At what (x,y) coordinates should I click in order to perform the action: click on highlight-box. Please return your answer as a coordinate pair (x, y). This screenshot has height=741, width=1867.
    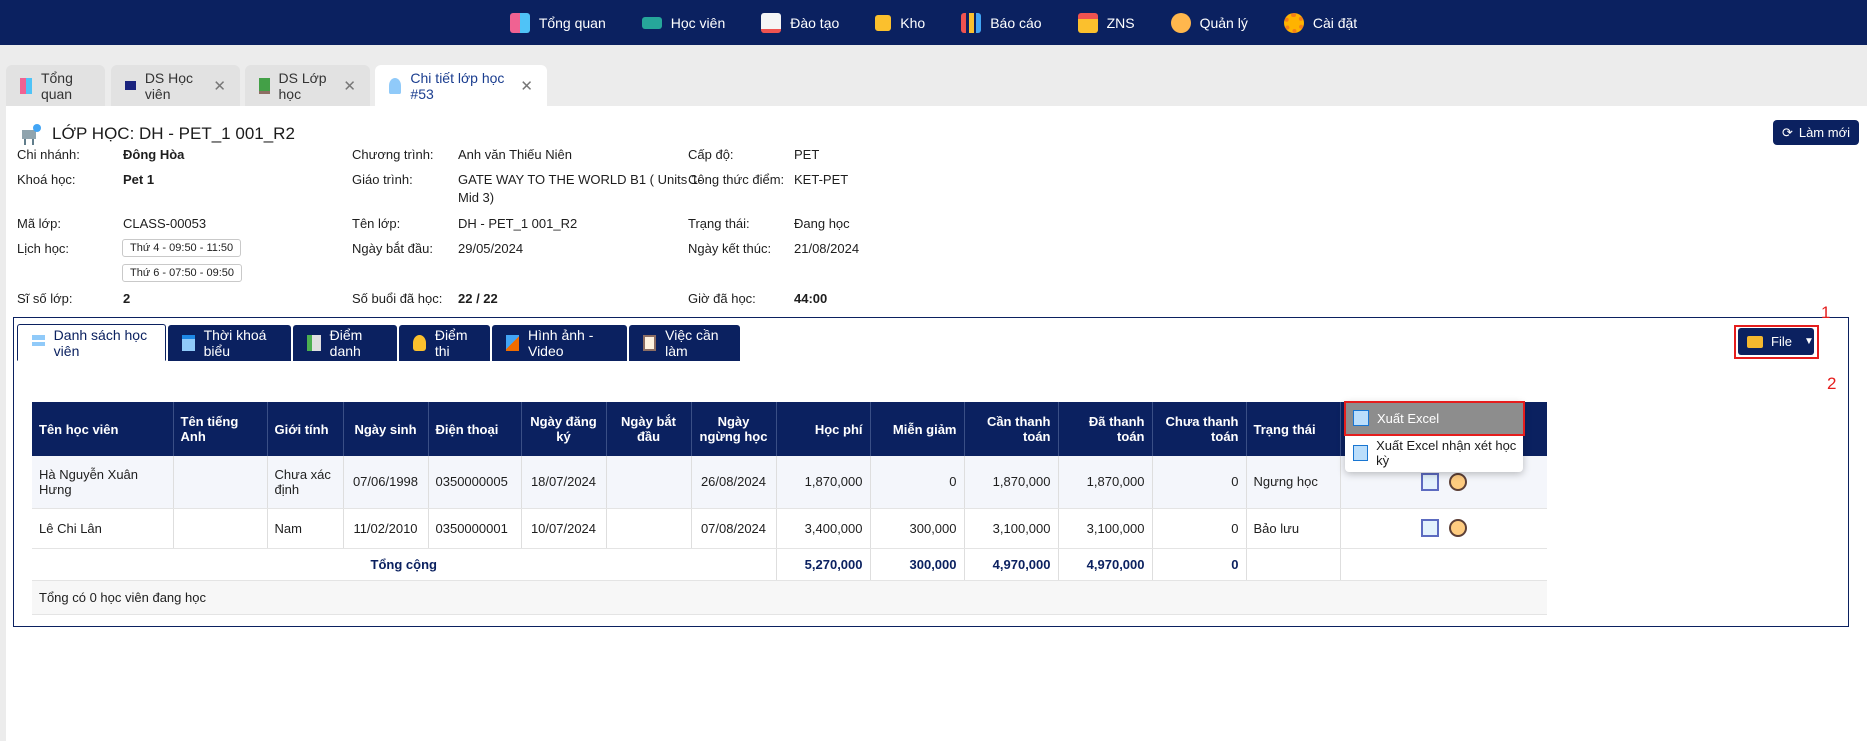
    Looking at the image, I should click on (1434, 418).